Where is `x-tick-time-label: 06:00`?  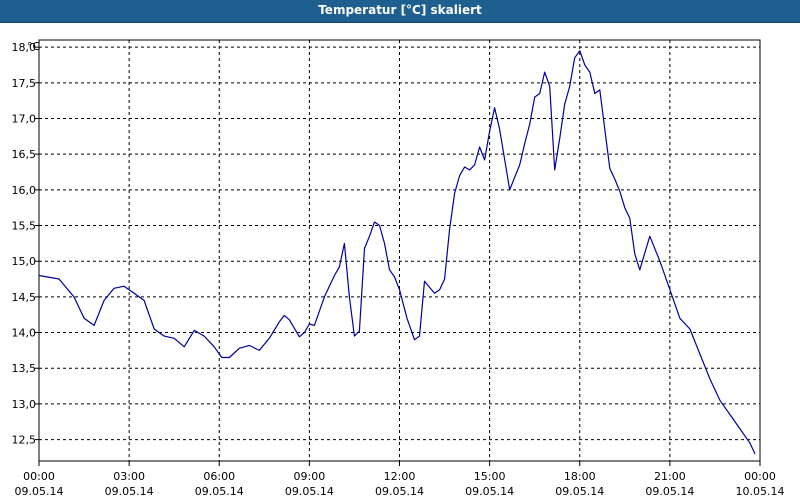
x-tick-time-label: 06:00 is located at coordinates (219, 476).